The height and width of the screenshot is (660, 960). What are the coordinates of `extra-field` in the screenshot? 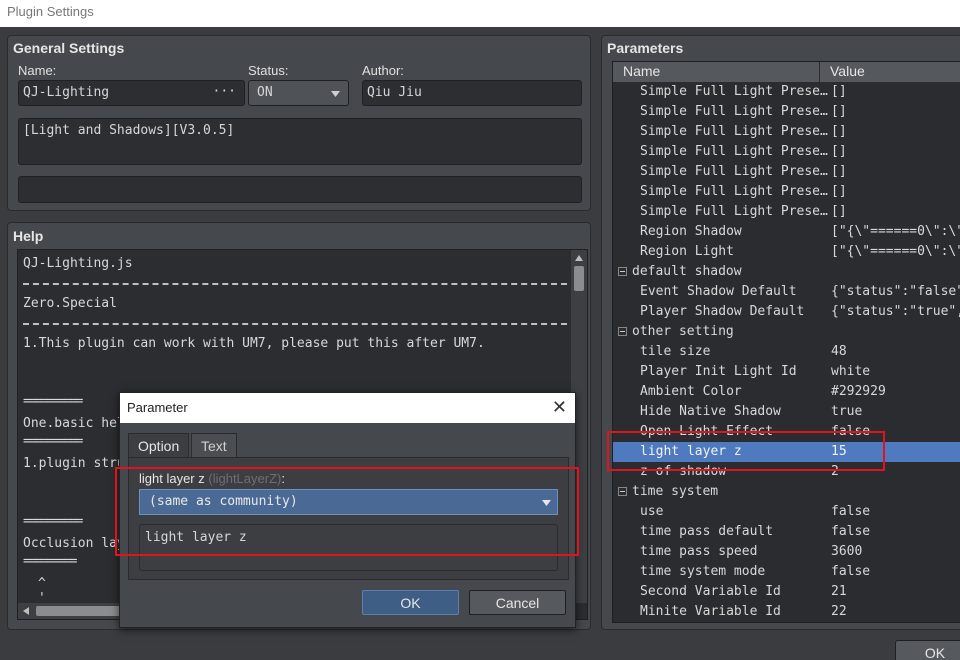 It's located at (300, 189).